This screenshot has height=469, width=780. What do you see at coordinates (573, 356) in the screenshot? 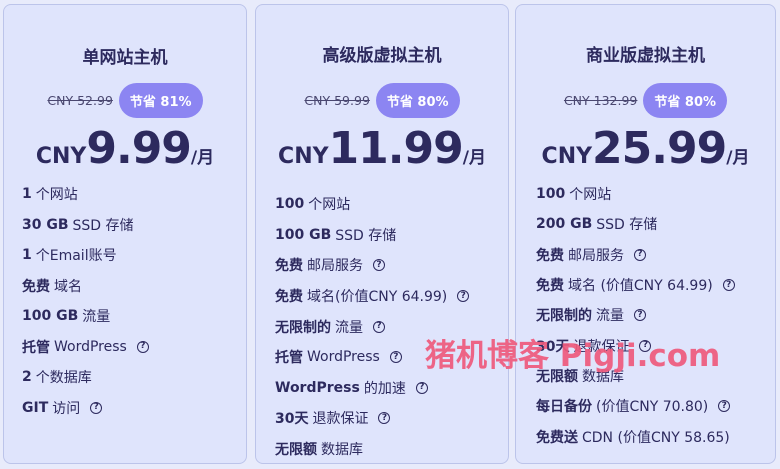
I see `watermark-text: 猪机博客 Pigji.com` at bounding box center [573, 356].